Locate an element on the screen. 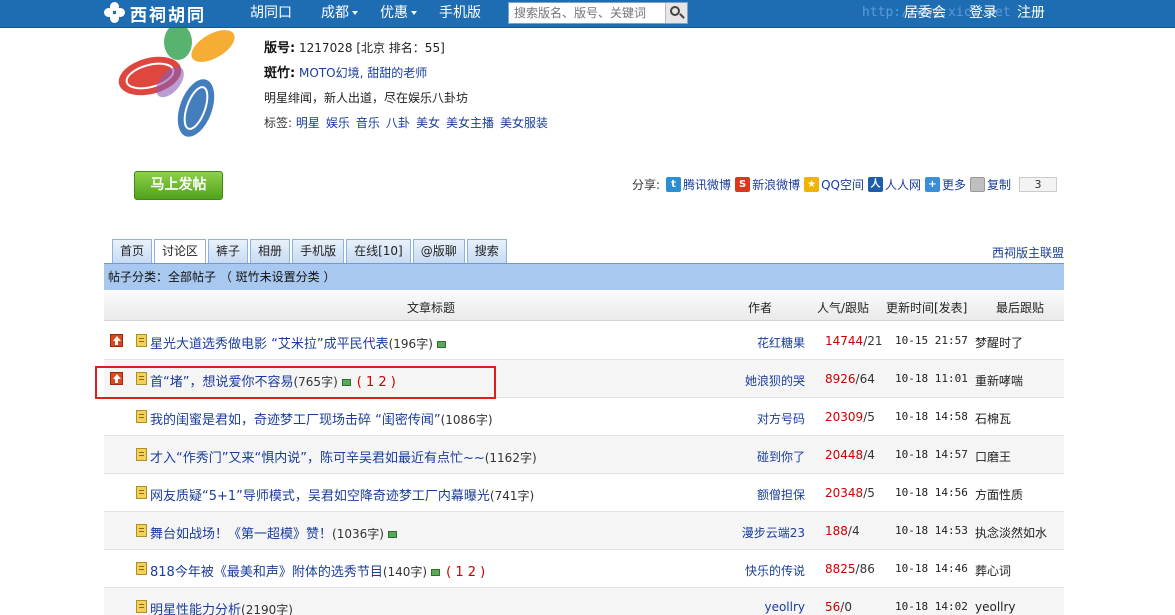  tag-link: 美女服装 is located at coordinates (524, 123).